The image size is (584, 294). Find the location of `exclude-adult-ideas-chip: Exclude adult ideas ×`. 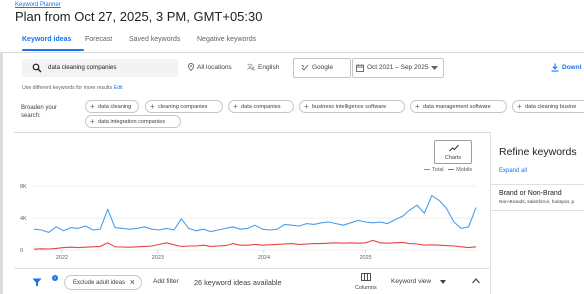

exclude-adult-ideas-chip: Exclude adult ideas × is located at coordinates (103, 282).